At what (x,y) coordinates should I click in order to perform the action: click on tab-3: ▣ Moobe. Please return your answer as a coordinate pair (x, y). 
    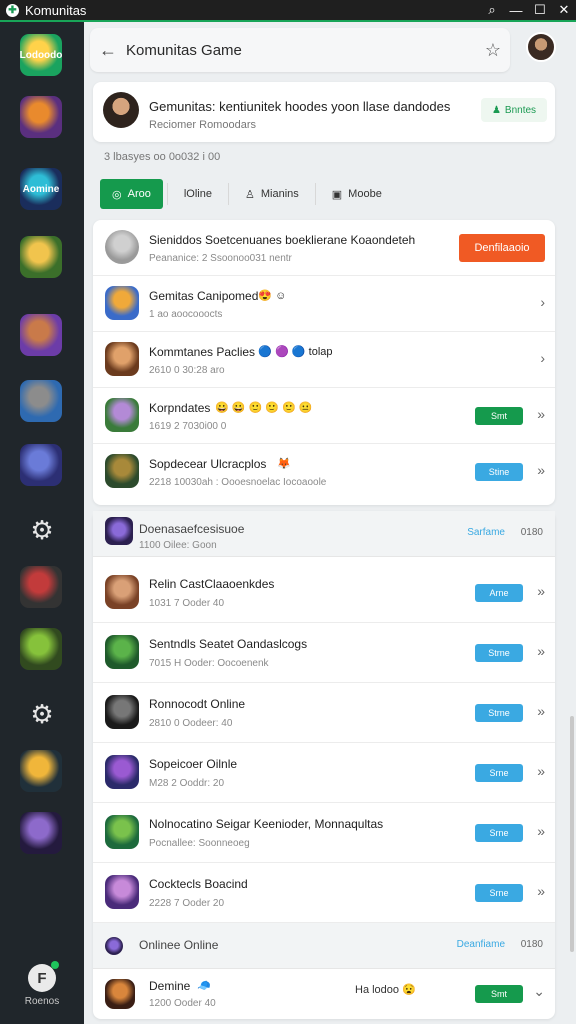
    Looking at the image, I should click on (357, 194).